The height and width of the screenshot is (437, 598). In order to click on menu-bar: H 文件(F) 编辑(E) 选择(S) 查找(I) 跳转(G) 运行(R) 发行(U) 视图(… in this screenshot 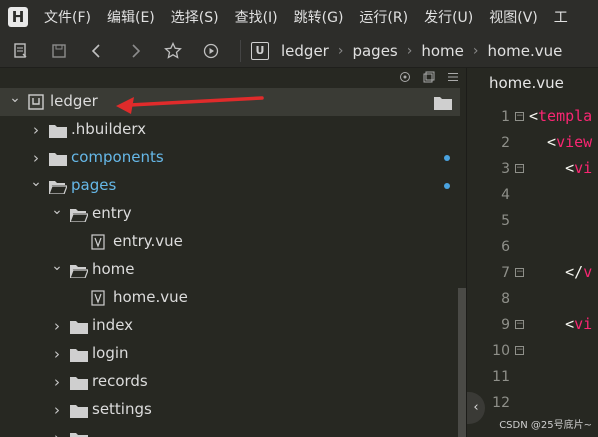, I will do `click(299, 17)`.